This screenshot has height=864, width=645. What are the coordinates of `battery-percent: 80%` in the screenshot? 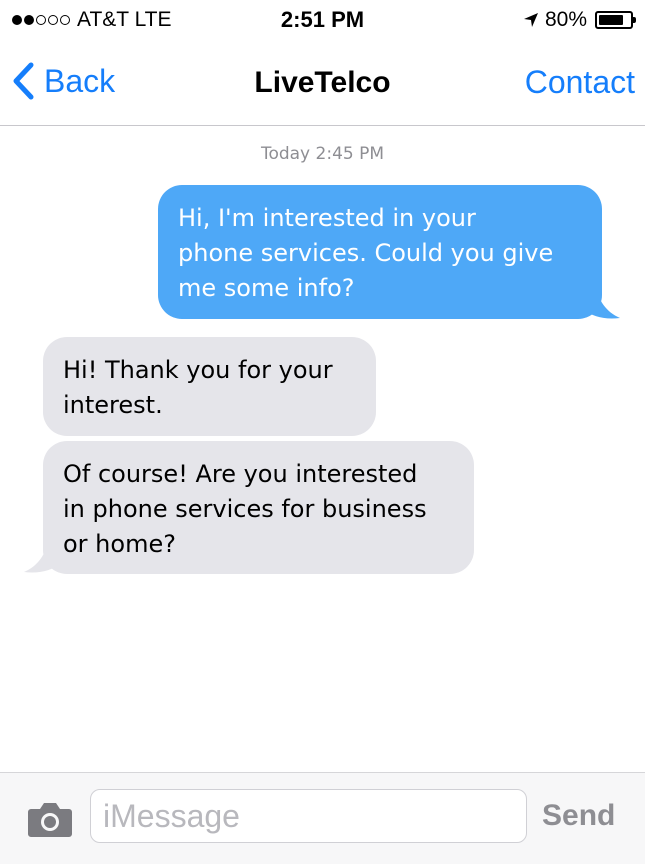 It's located at (565, 19).